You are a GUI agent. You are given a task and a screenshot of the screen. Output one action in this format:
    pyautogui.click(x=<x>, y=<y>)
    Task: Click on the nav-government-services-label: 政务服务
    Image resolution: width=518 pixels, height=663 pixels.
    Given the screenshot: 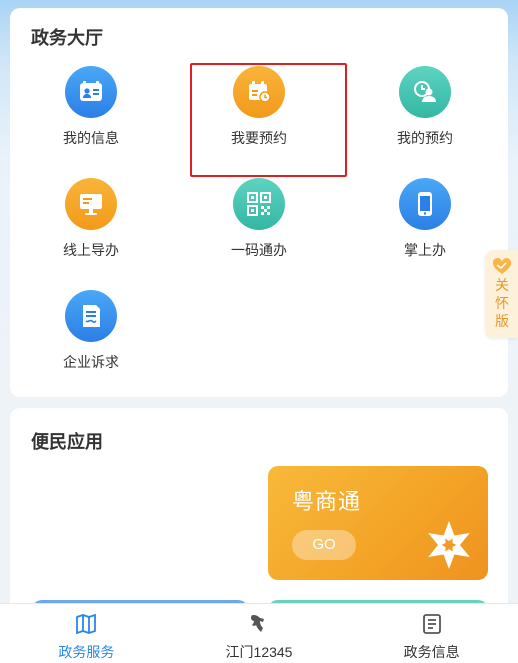 What is the action you would take?
    pyautogui.click(x=86, y=652)
    